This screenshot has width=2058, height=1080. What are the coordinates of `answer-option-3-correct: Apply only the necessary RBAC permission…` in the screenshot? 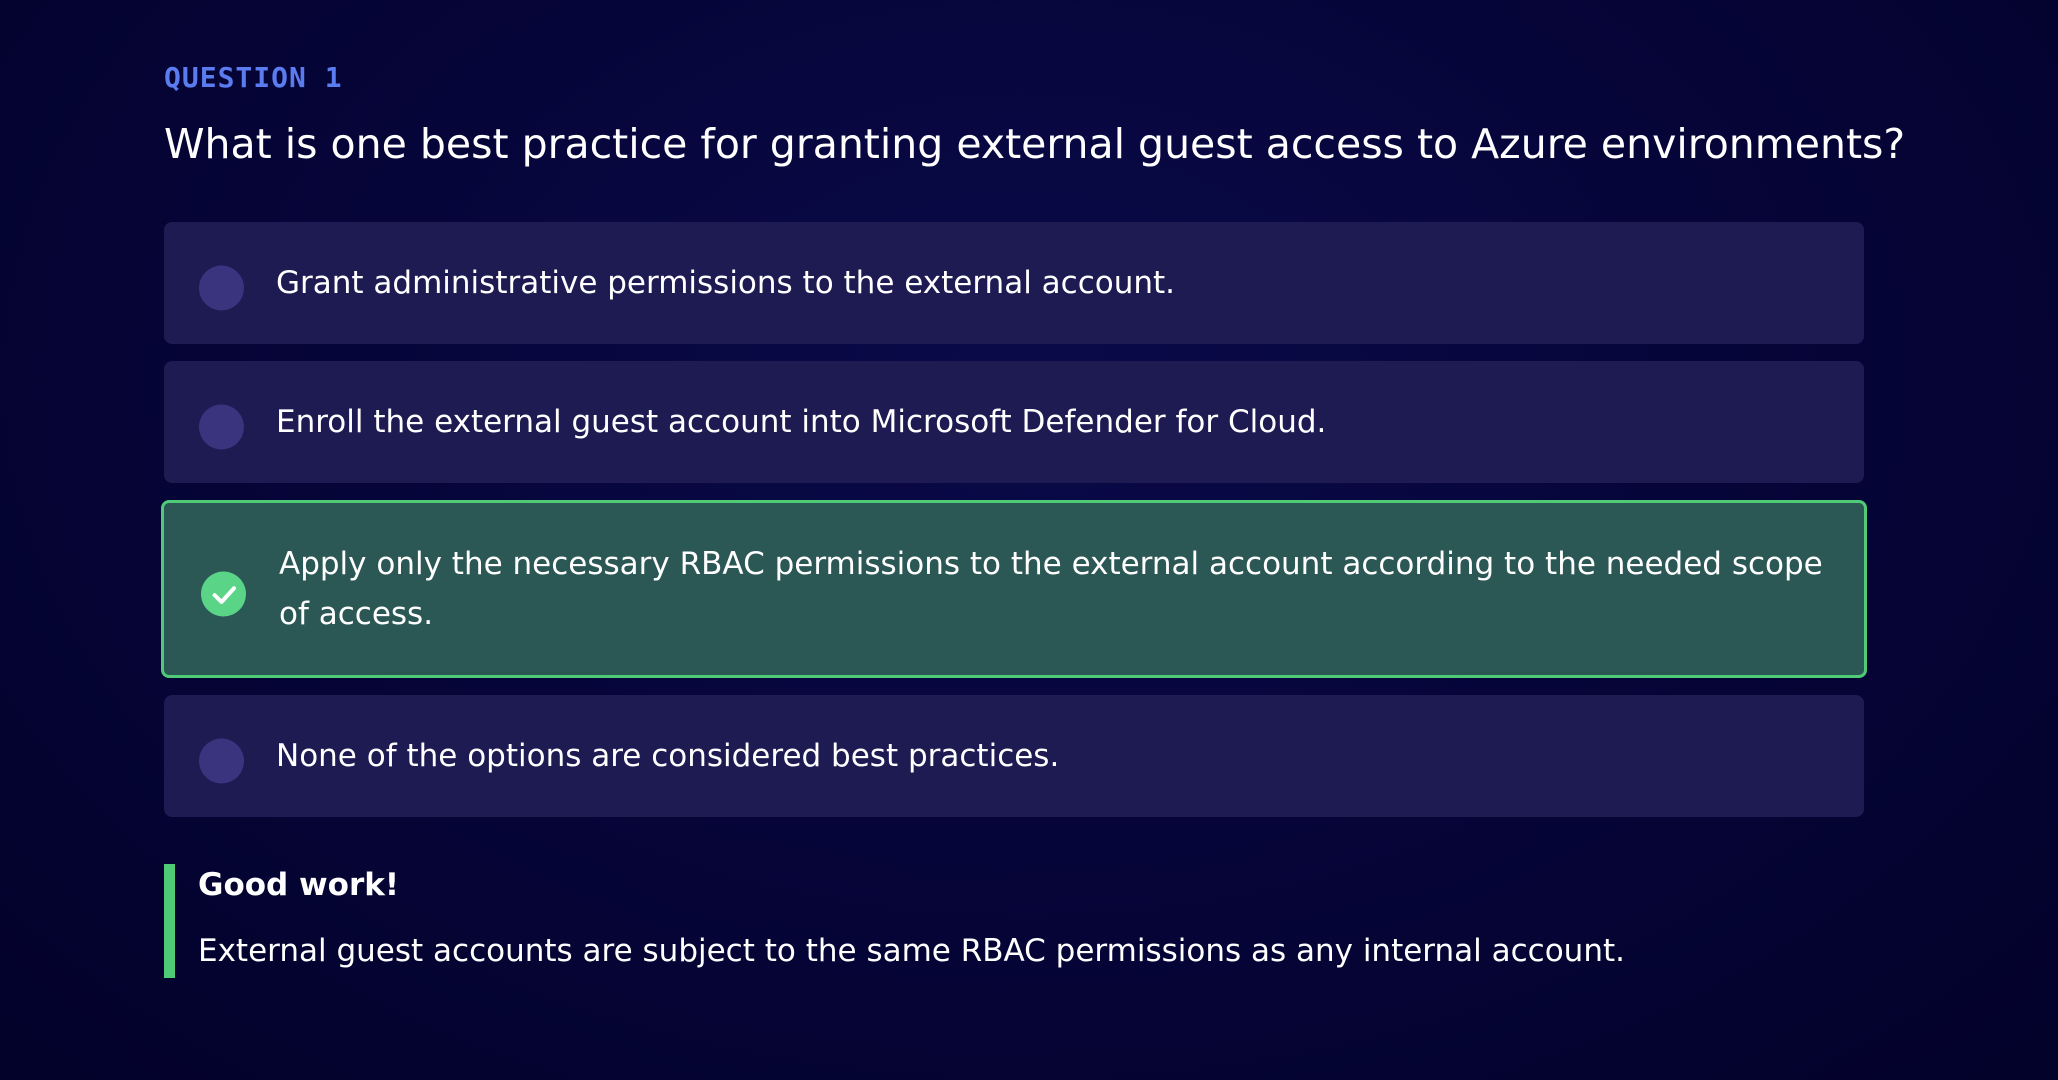 It's located at (1014, 589).